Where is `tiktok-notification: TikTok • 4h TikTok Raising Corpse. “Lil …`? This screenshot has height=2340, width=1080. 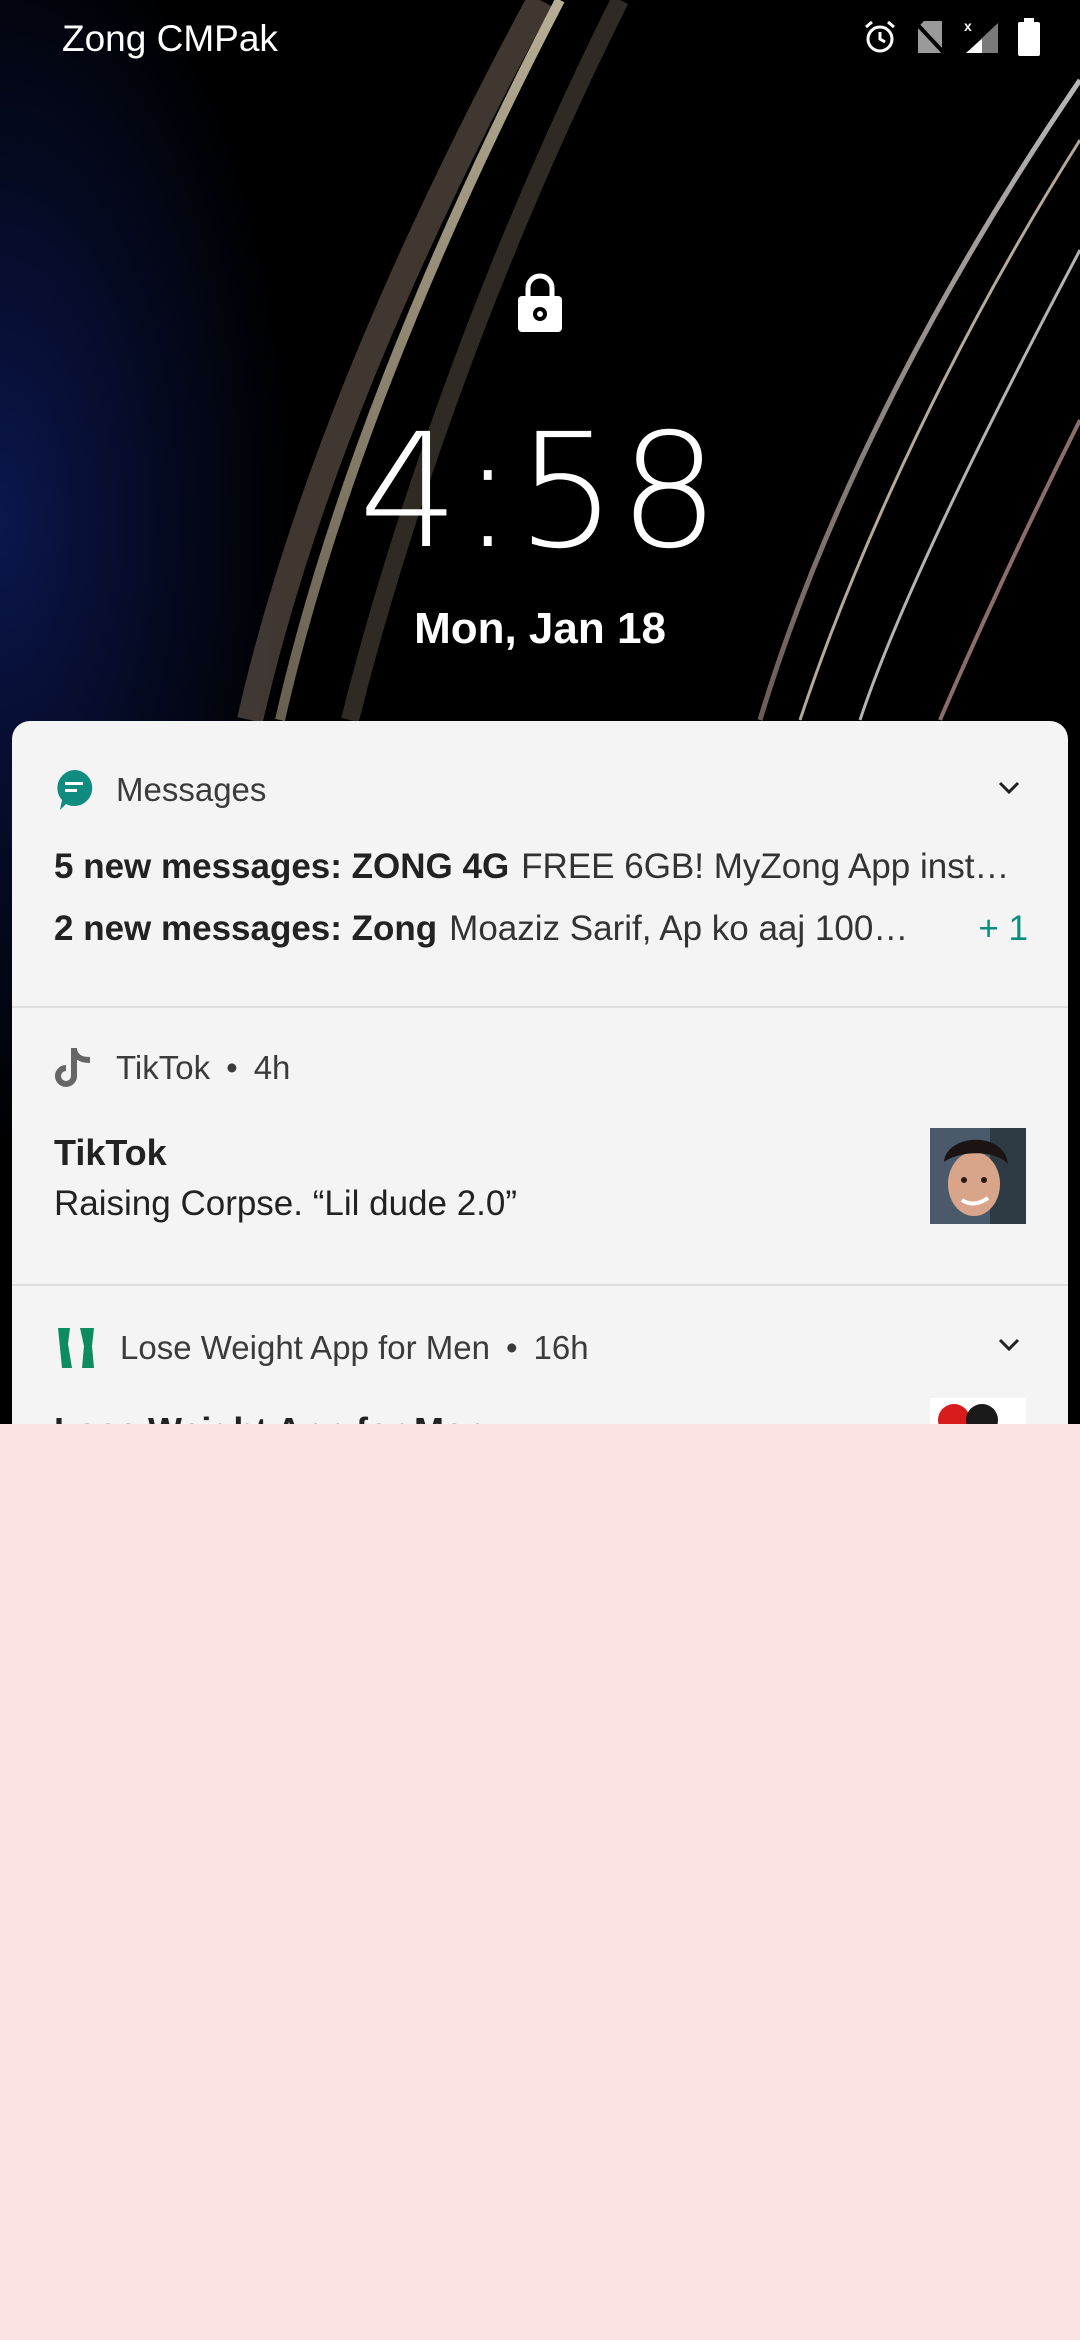 tiktok-notification: TikTok • 4h TikTok Raising Corpse. “Lil … is located at coordinates (540, 1146).